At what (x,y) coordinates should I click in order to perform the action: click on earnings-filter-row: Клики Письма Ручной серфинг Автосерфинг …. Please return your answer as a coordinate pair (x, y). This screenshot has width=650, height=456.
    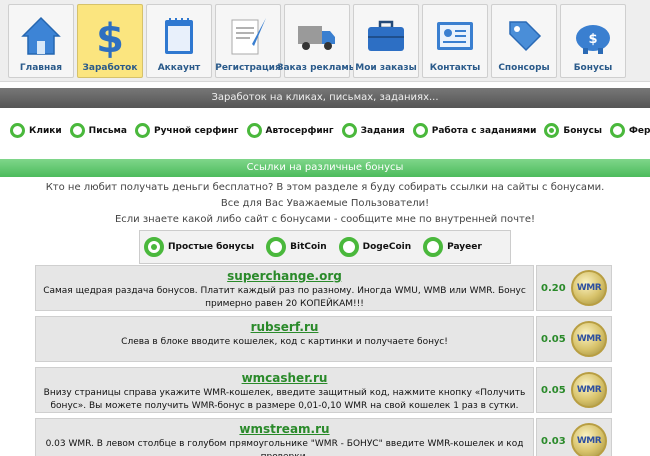
    Looking at the image, I should click on (325, 130).